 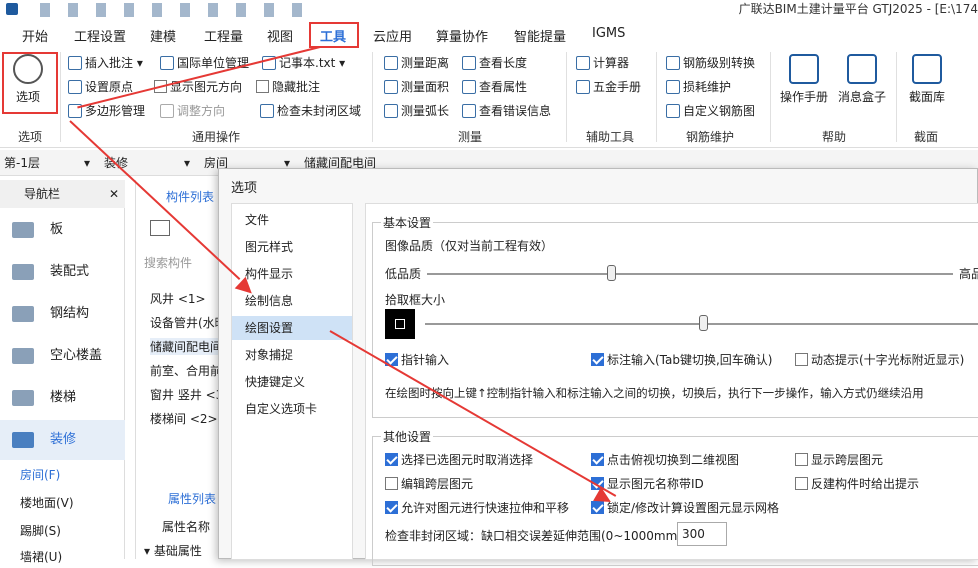 What do you see at coordinates (665, 459) in the screenshot?
I see `check-top-view-2d: 点击俯视切换到二维视图` at bounding box center [665, 459].